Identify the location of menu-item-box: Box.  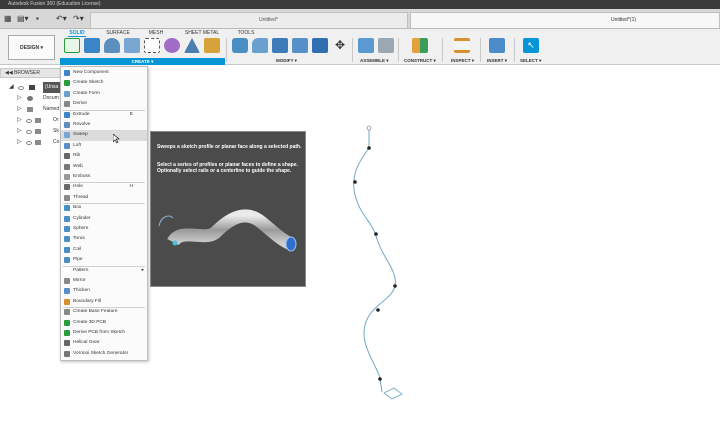
(104, 208).